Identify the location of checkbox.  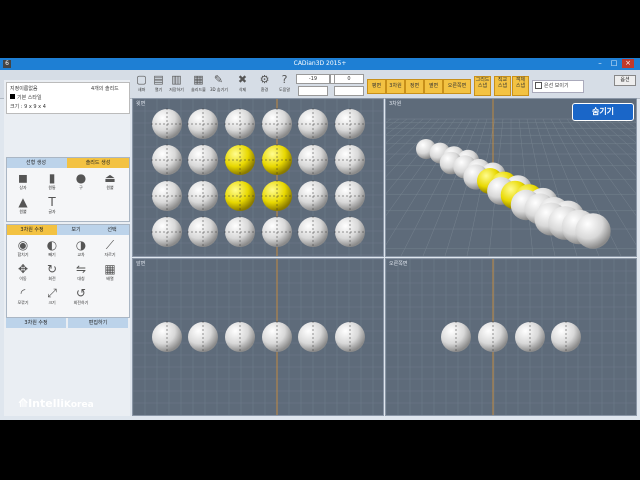
(538, 85).